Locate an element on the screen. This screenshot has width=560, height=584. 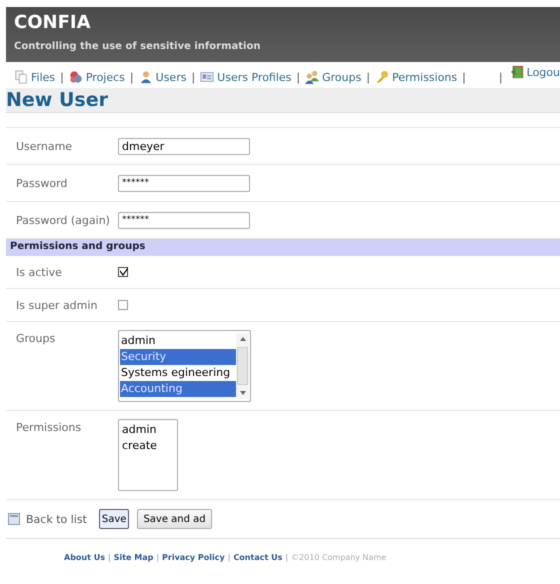
page-title: New User is located at coordinates (57, 100).